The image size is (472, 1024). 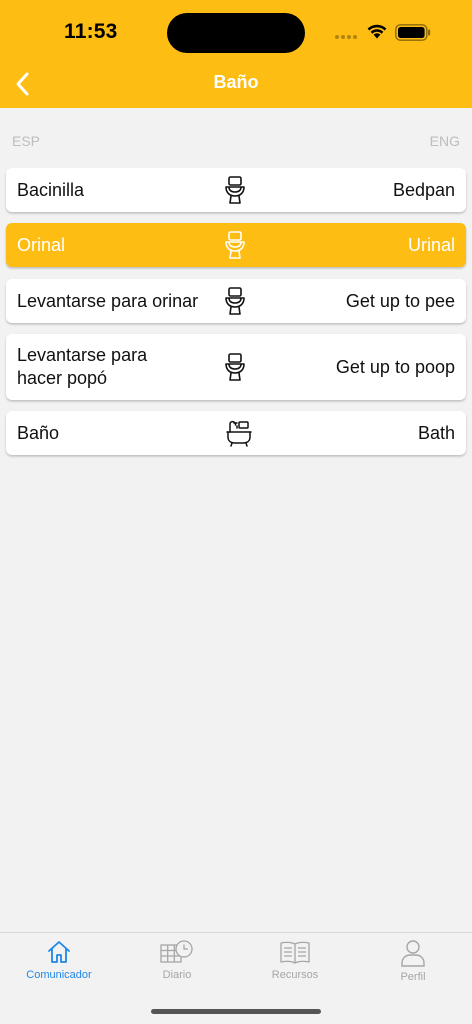 What do you see at coordinates (59, 975) in the screenshot?
I see `tab-label: Comunicador` at bounding box center [59, 975].